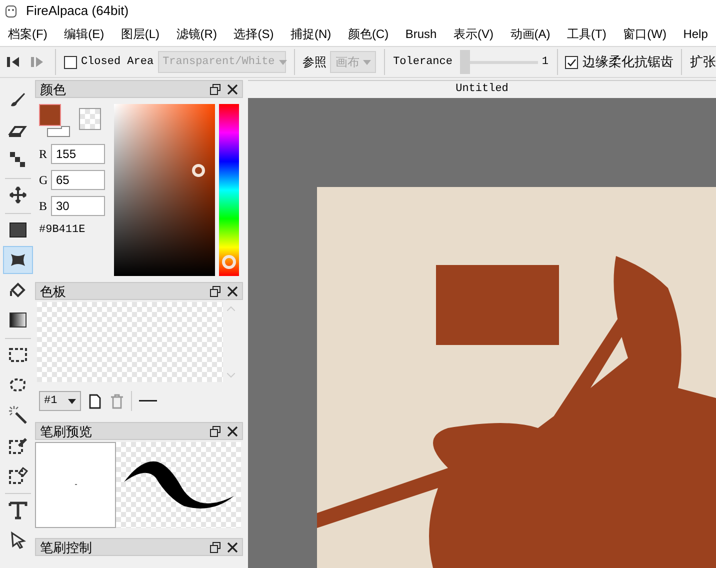 The image size is (716, 568). I want to click on delete-swatch-button, so click(117, 401).